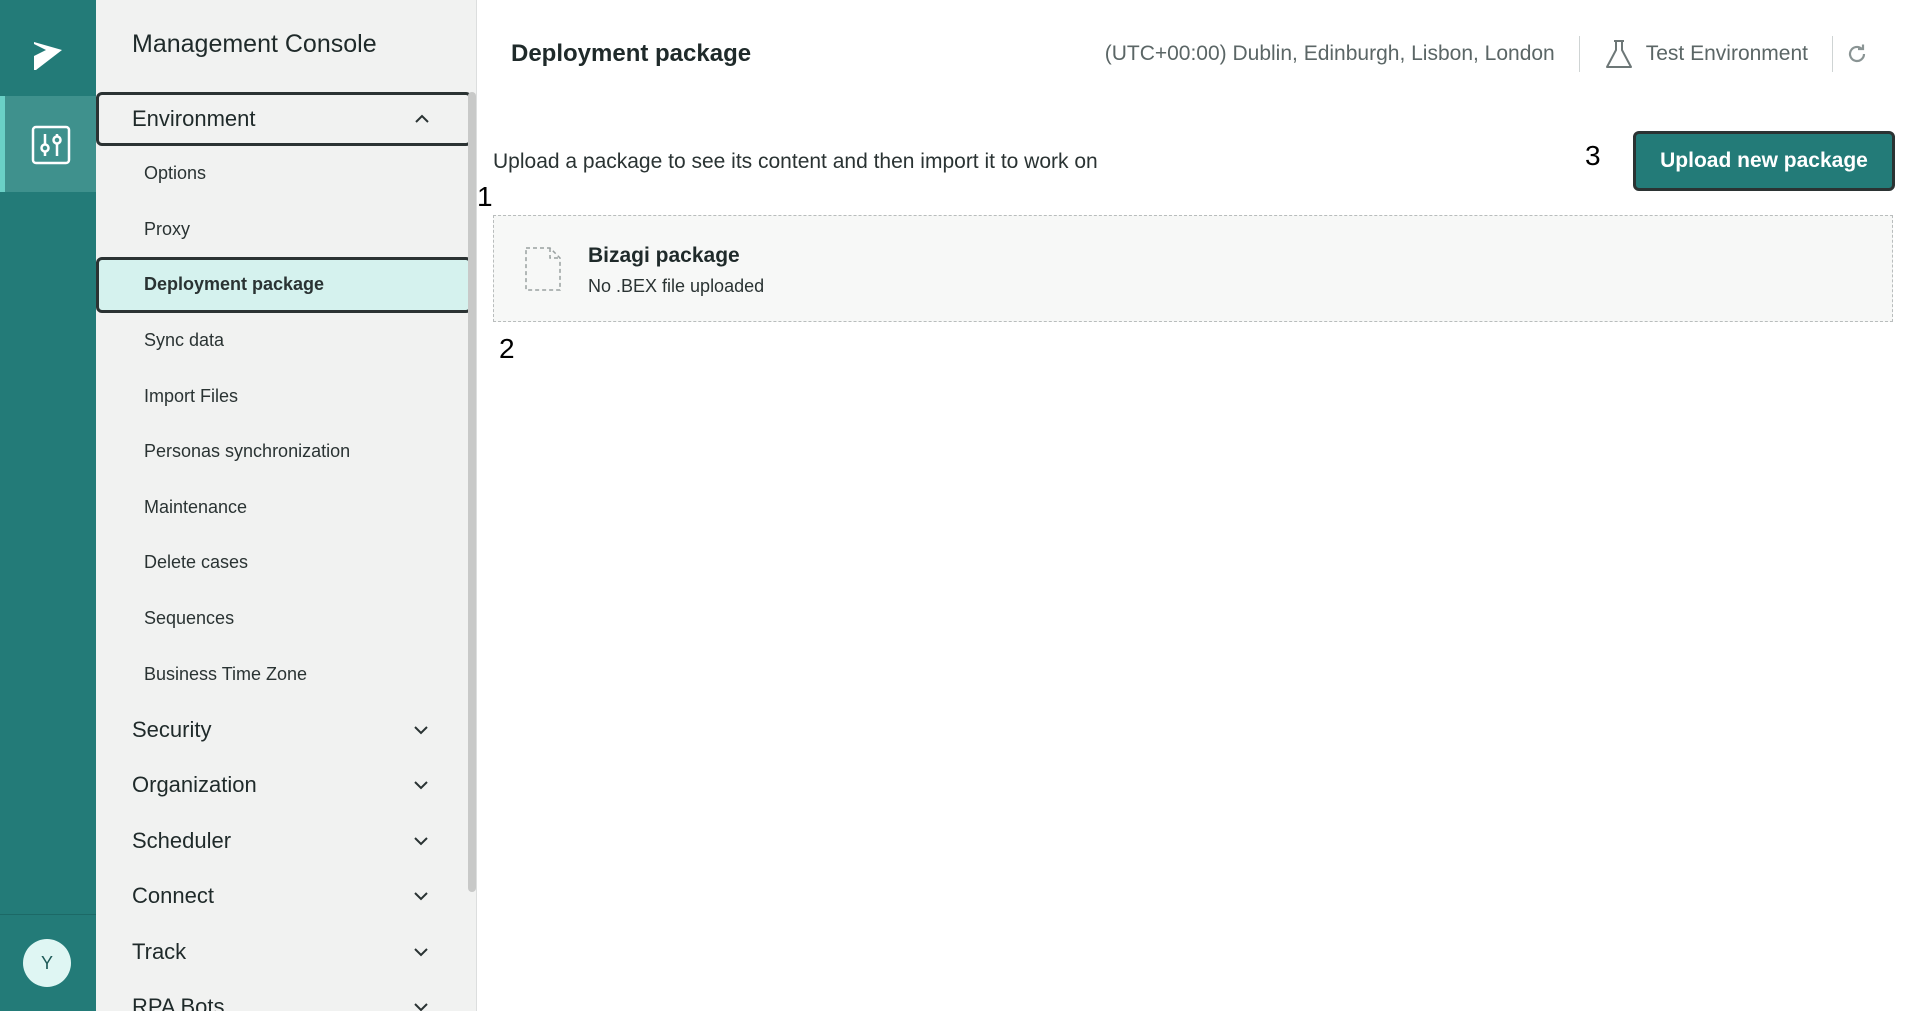 The width and height of the screenshot is (1908, 1011). What do you see at coordinates (507, 348) in the screenshot?
I see `annotation-marker-2: 2` at bounding box center [507, 348].